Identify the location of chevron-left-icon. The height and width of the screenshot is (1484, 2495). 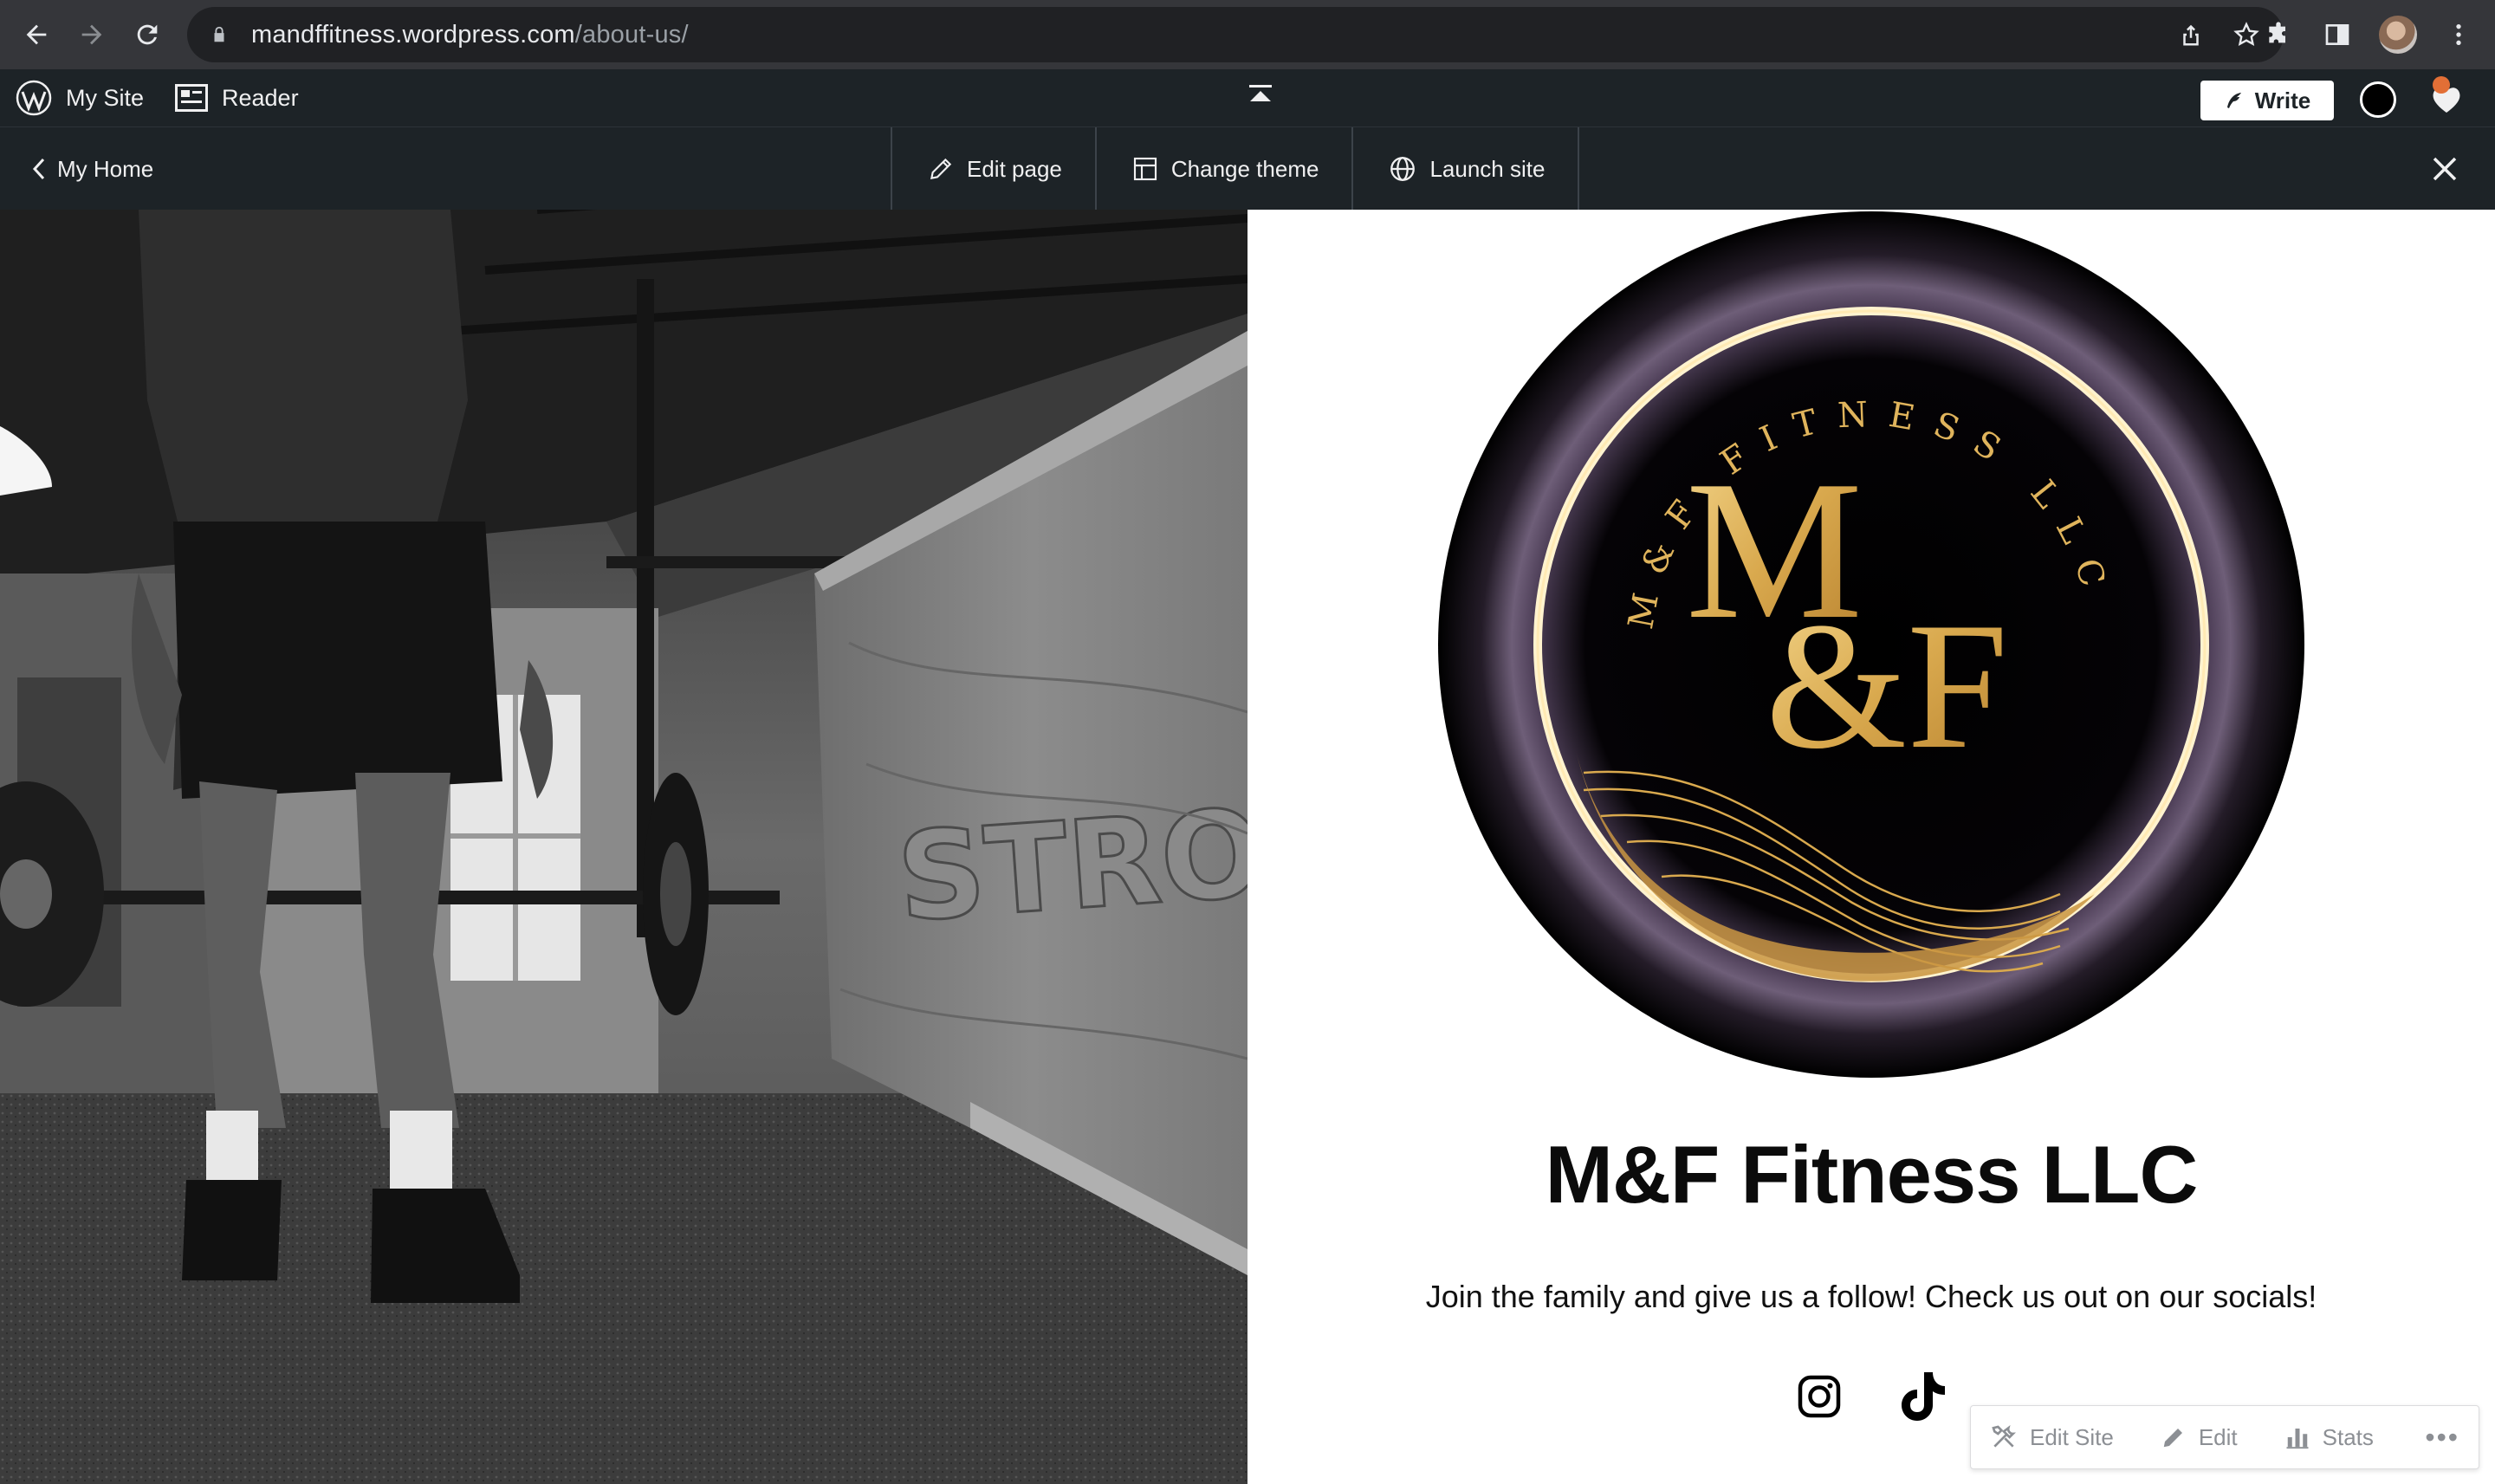
(38, 169).